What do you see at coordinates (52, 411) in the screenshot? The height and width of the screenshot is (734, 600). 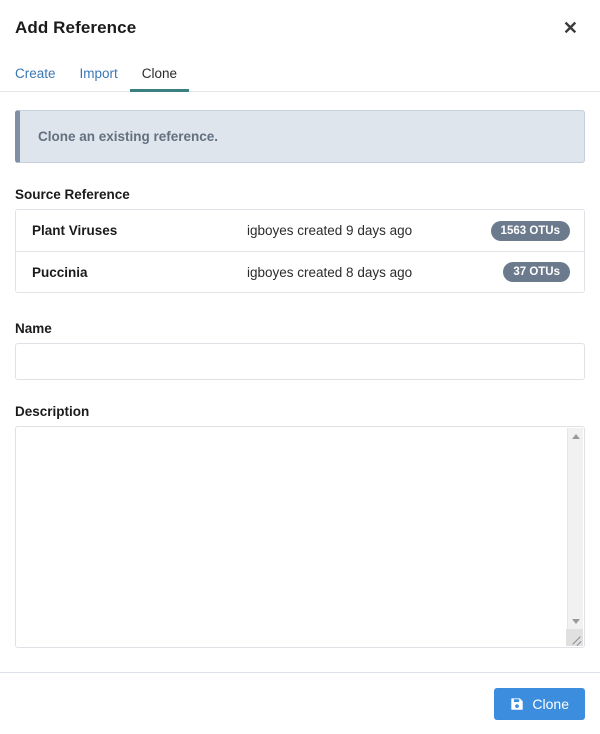 I see `description-label: Description` at bounding box center [52, 411].